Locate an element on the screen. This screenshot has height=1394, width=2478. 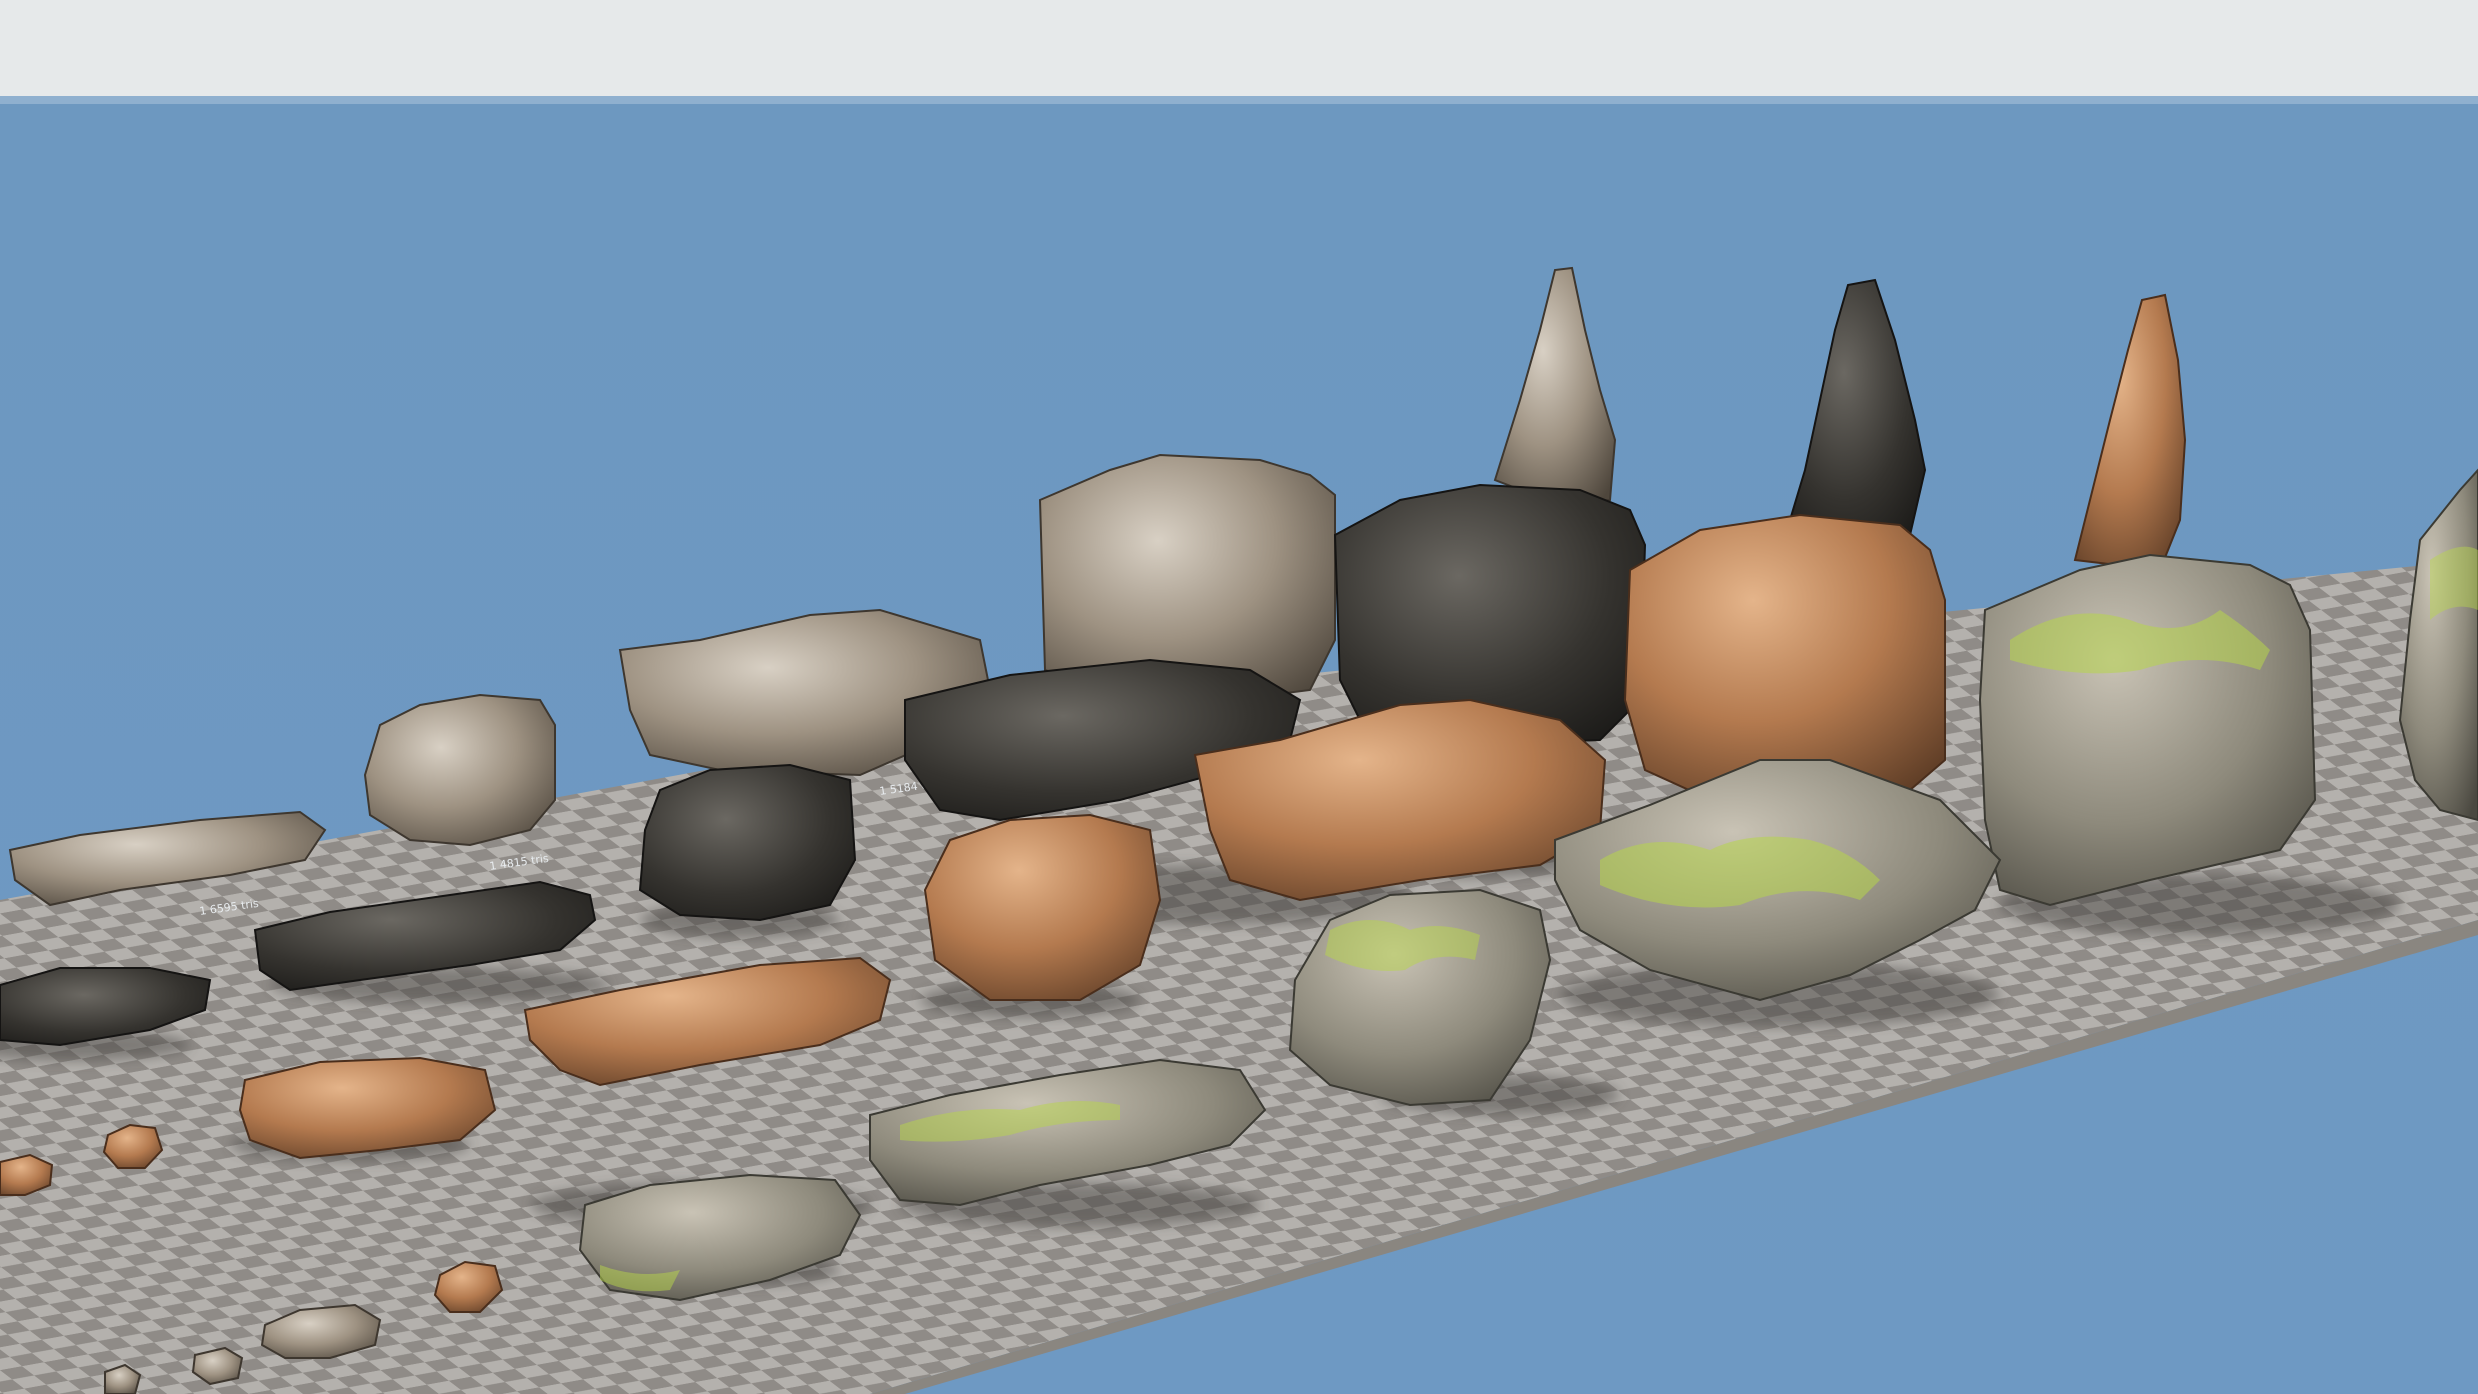
rock-block-mossy-large is located at coordinates (2147, 730).